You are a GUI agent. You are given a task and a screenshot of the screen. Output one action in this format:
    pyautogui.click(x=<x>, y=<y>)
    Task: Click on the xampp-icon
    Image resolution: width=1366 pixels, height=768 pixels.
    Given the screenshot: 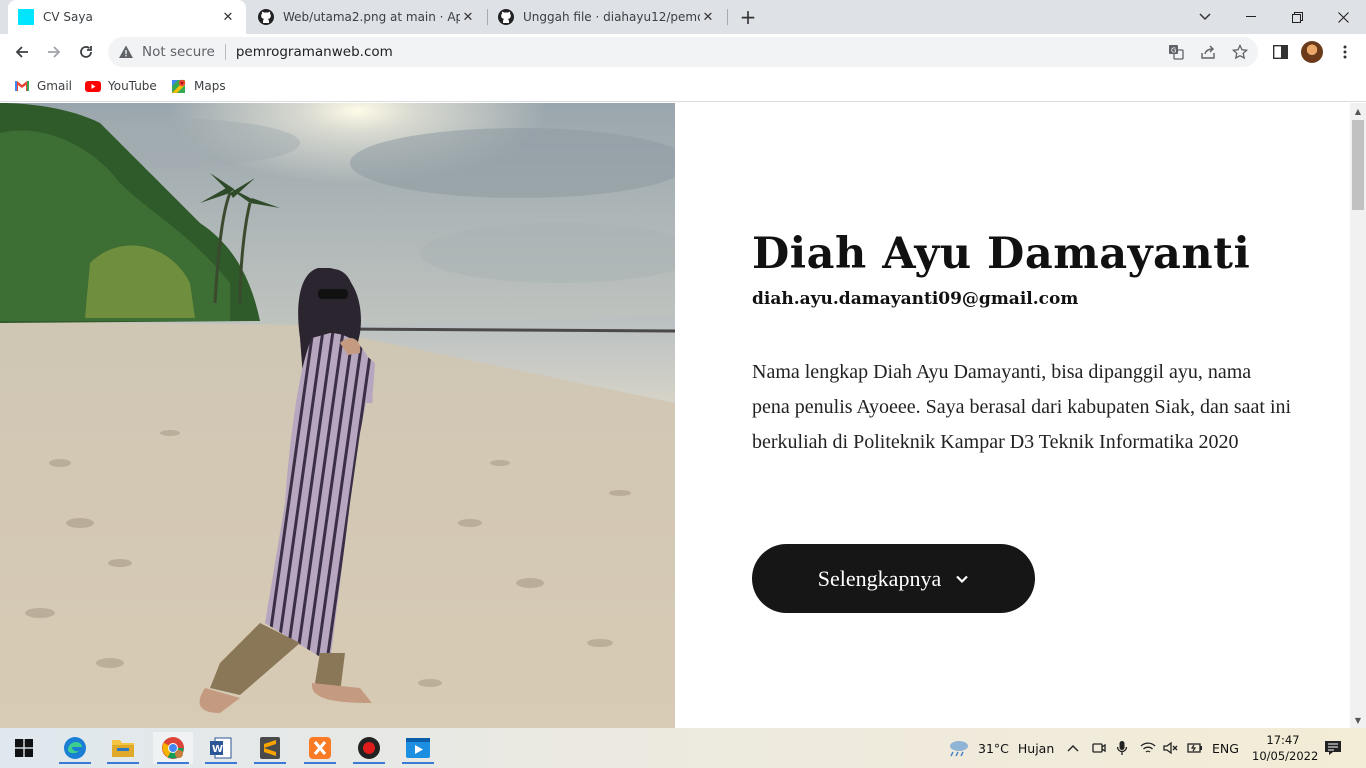 What is the action you would take?
    pyautogui.click(x=320, y=748)
    